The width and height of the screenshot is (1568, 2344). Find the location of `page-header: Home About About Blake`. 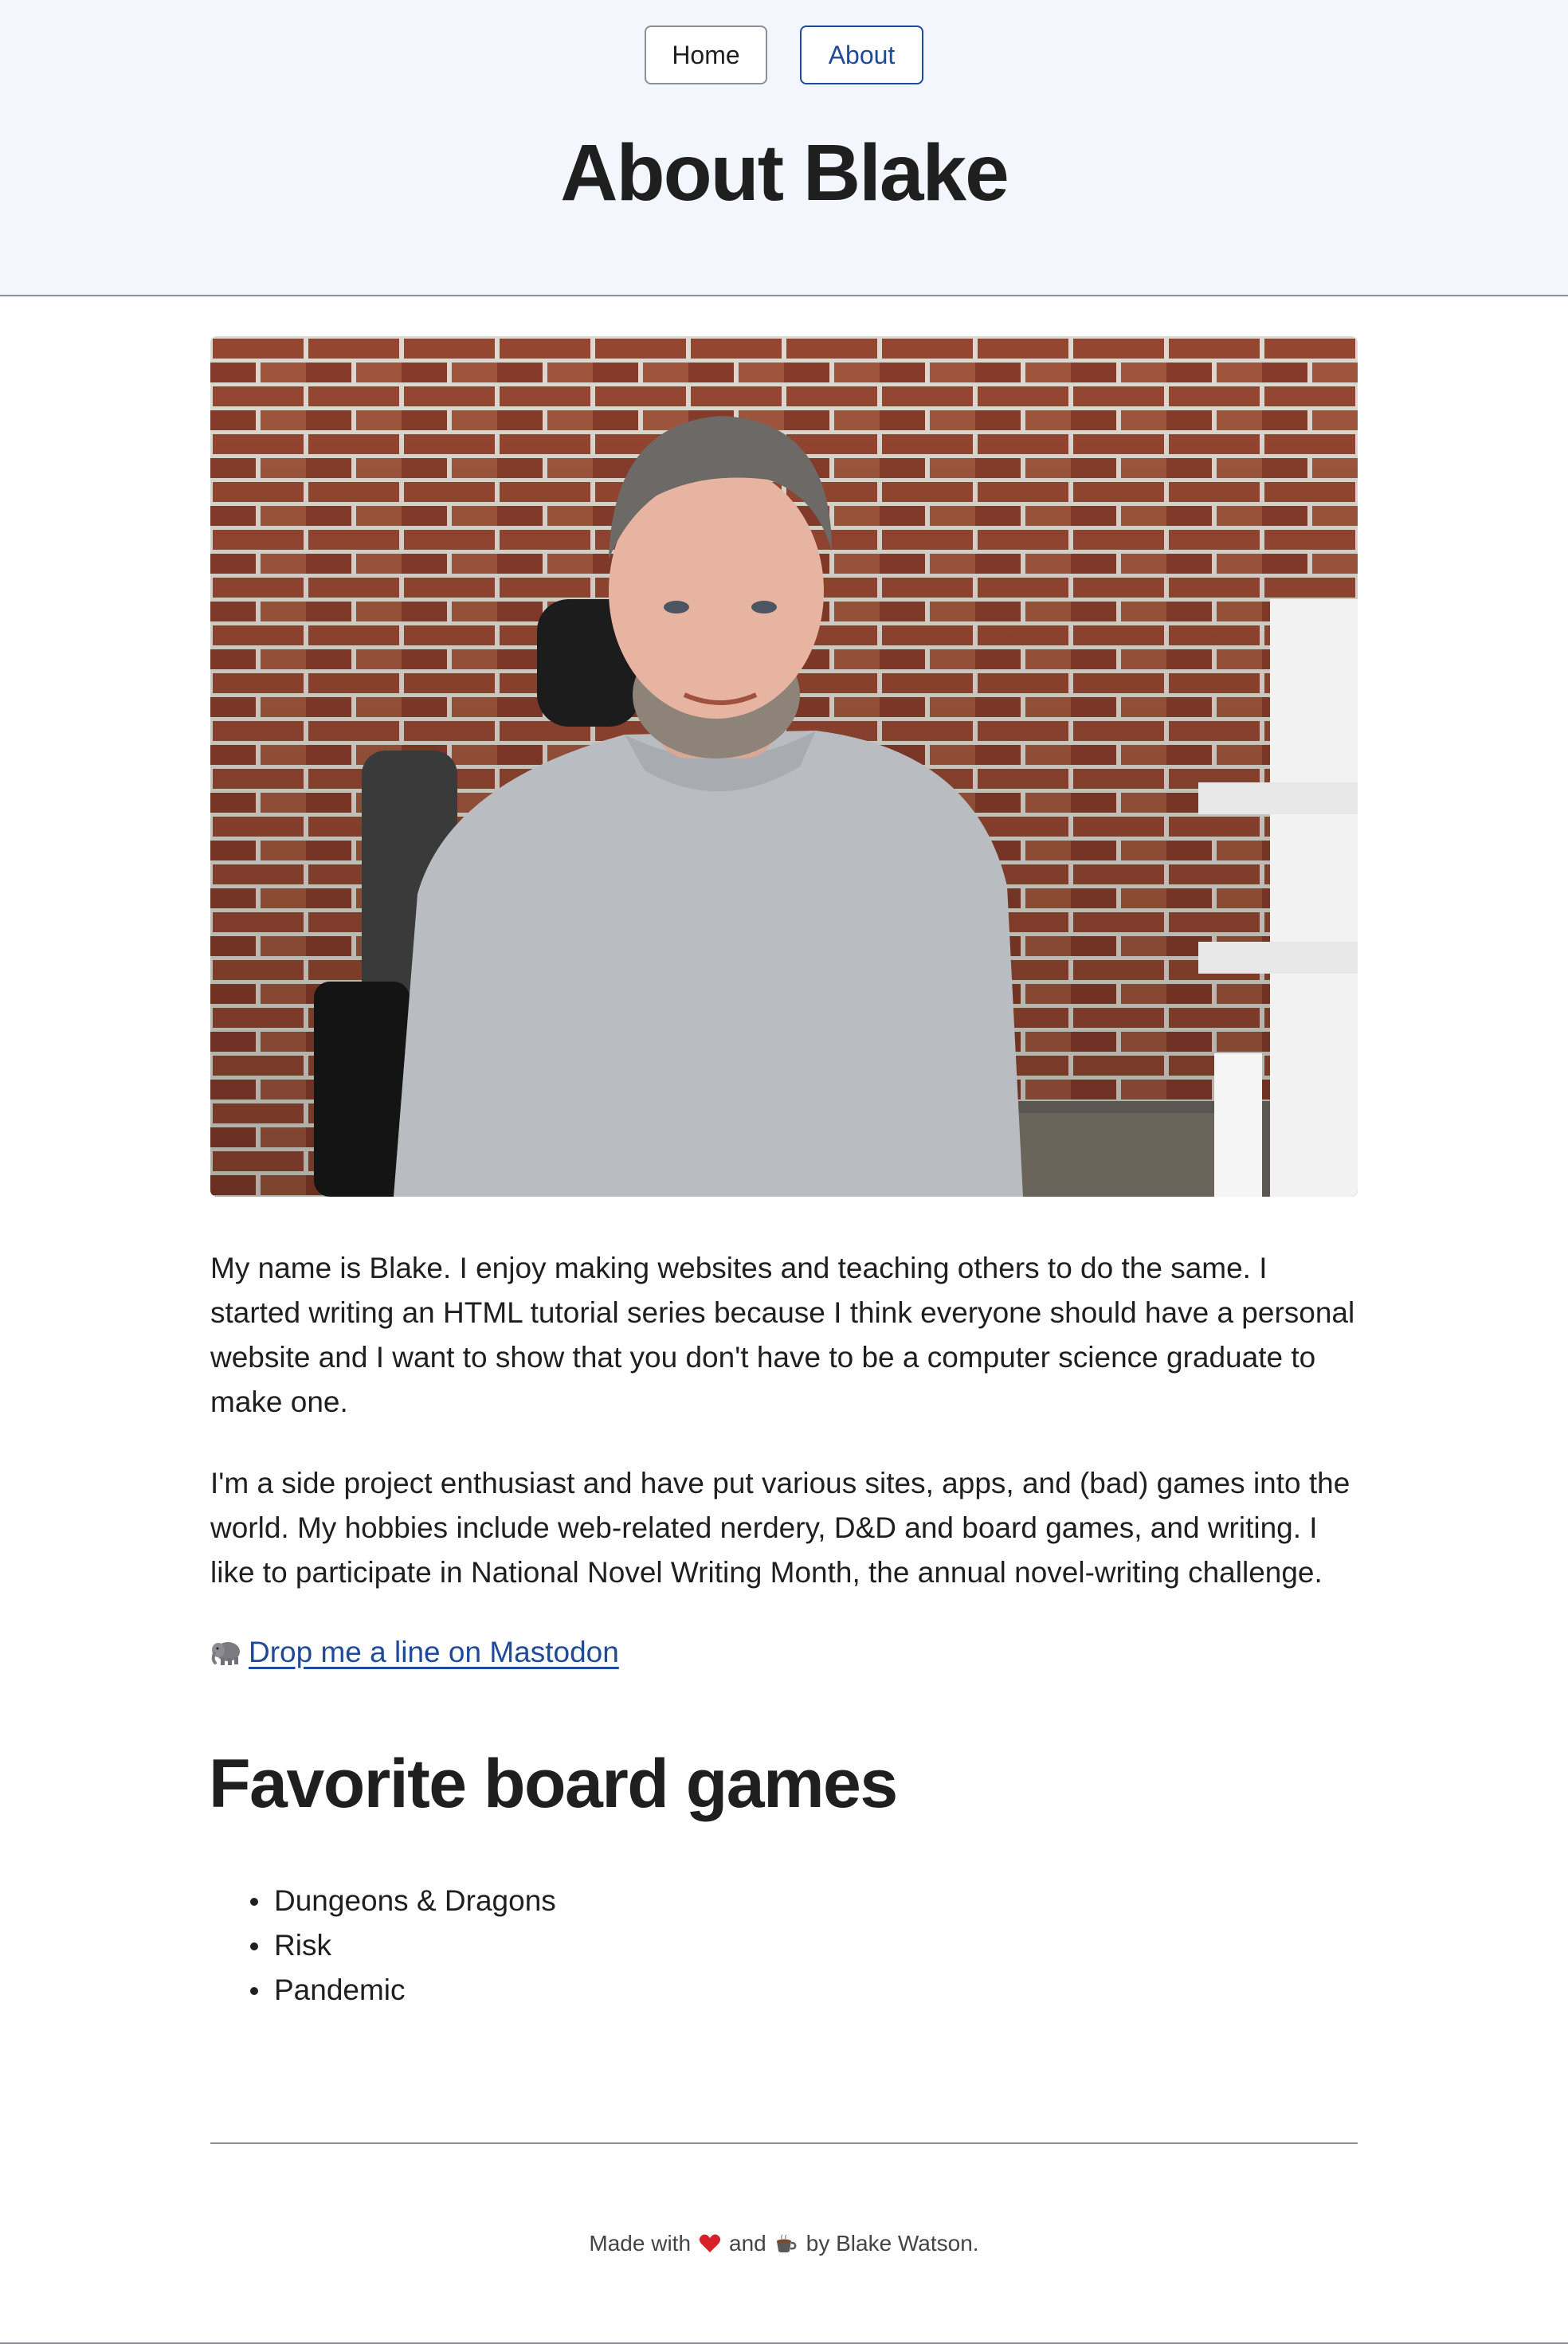

page-header: Home About About Blake is located at coordinates (784, 148).